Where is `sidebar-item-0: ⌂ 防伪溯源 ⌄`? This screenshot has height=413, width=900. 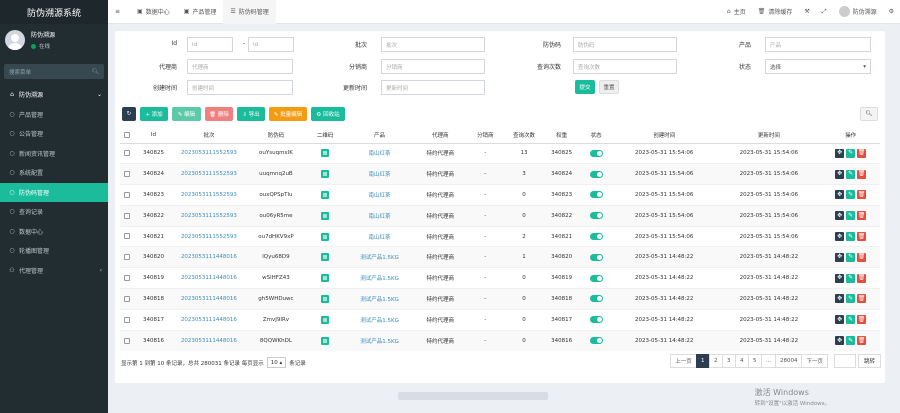
sidebar-item-0: ⌂ 防伪溯源 ⌄ is located at coordinates (54, 95).